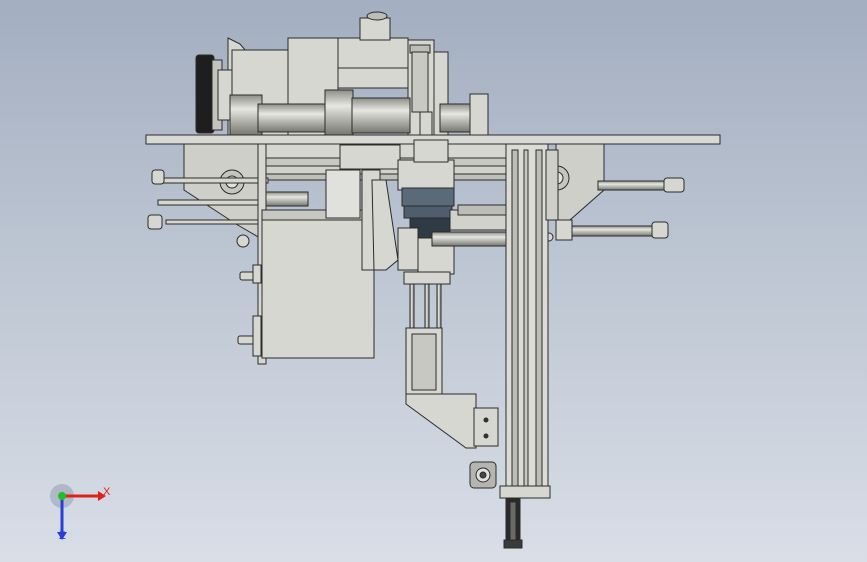 The image size is (867, 562). I want to click on vertical-linear-module, so click(525, 346).